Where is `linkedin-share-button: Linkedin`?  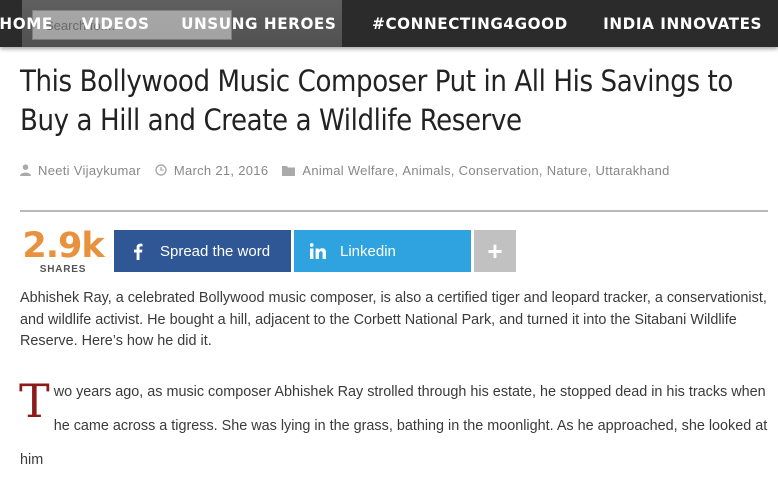
linkedin-share-button: Linkedin is located at coordinates (382, 251).